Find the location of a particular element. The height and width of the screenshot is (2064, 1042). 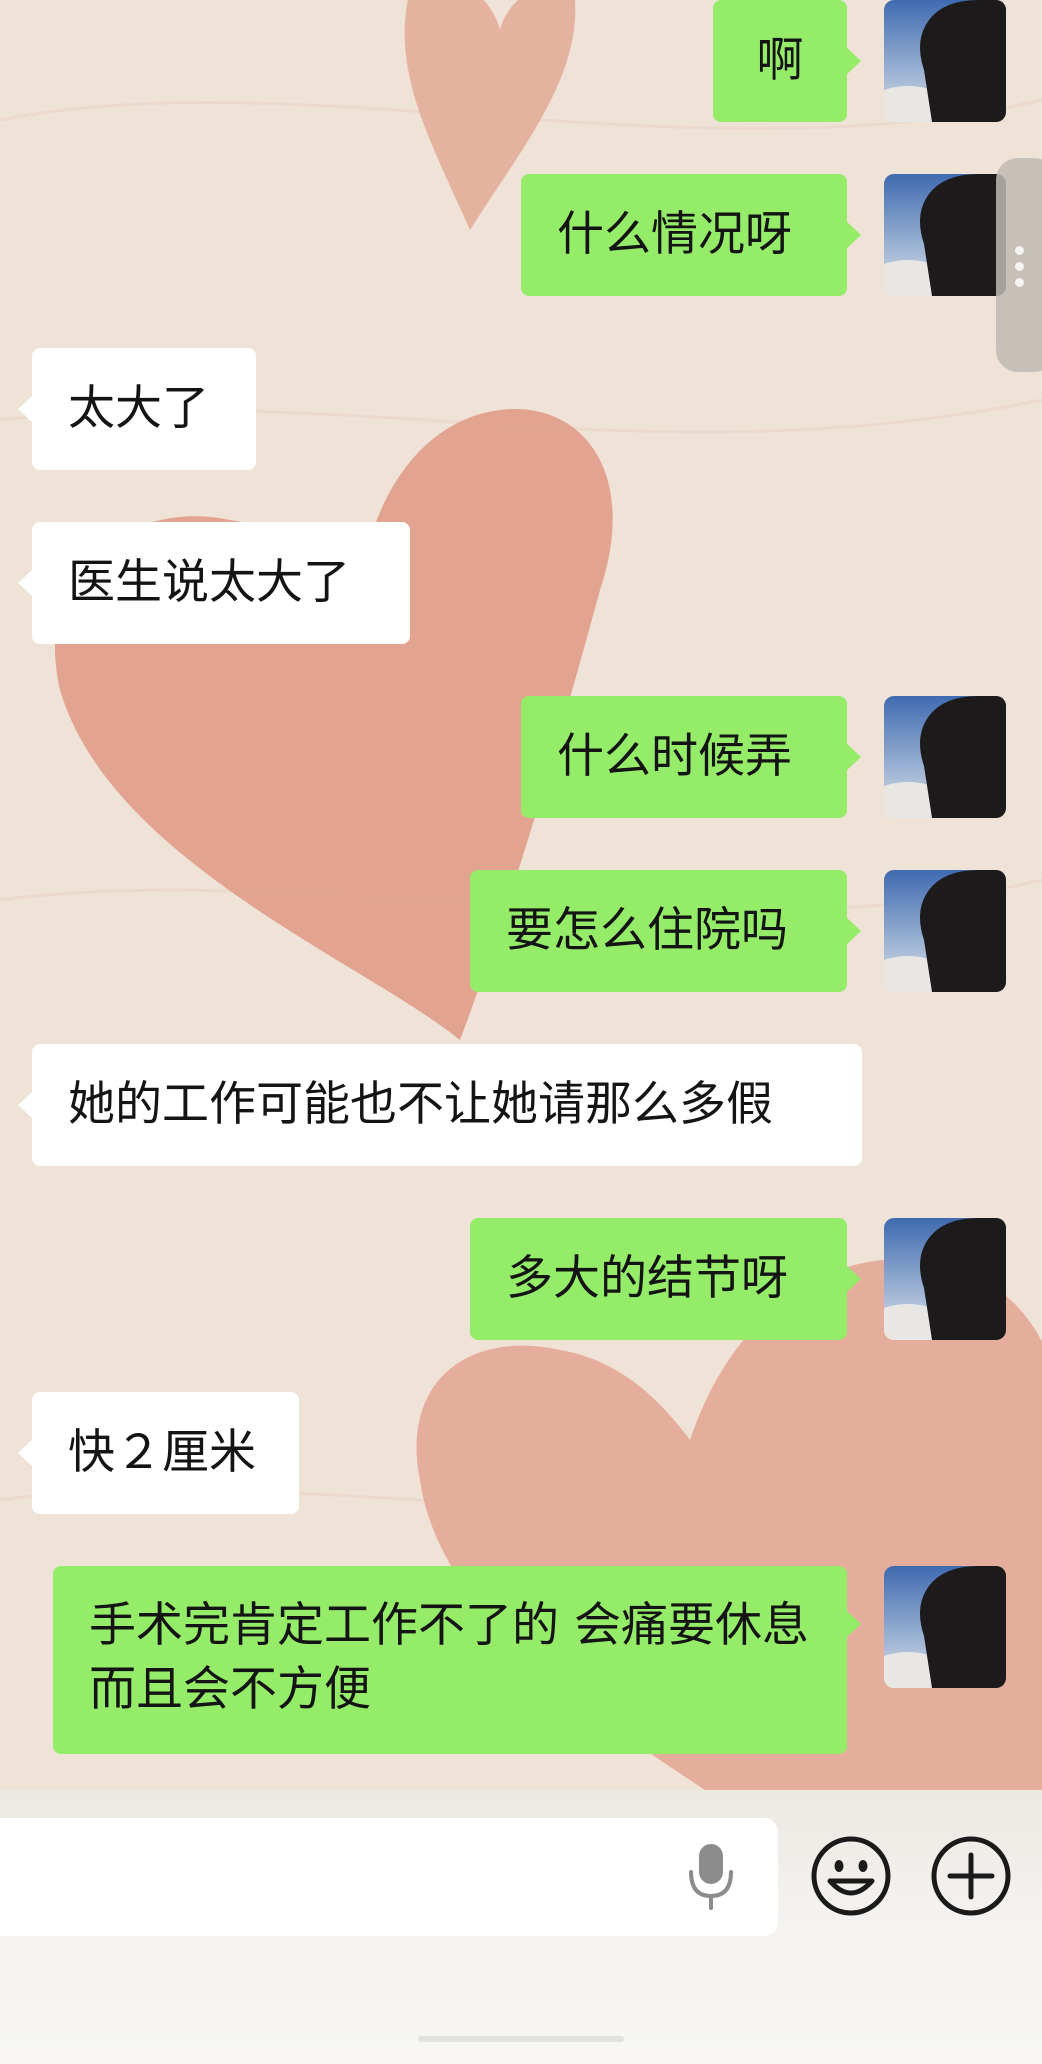

message-bubble-outgoing: 多大的结节呀 is located at coordinates (665, 1279).